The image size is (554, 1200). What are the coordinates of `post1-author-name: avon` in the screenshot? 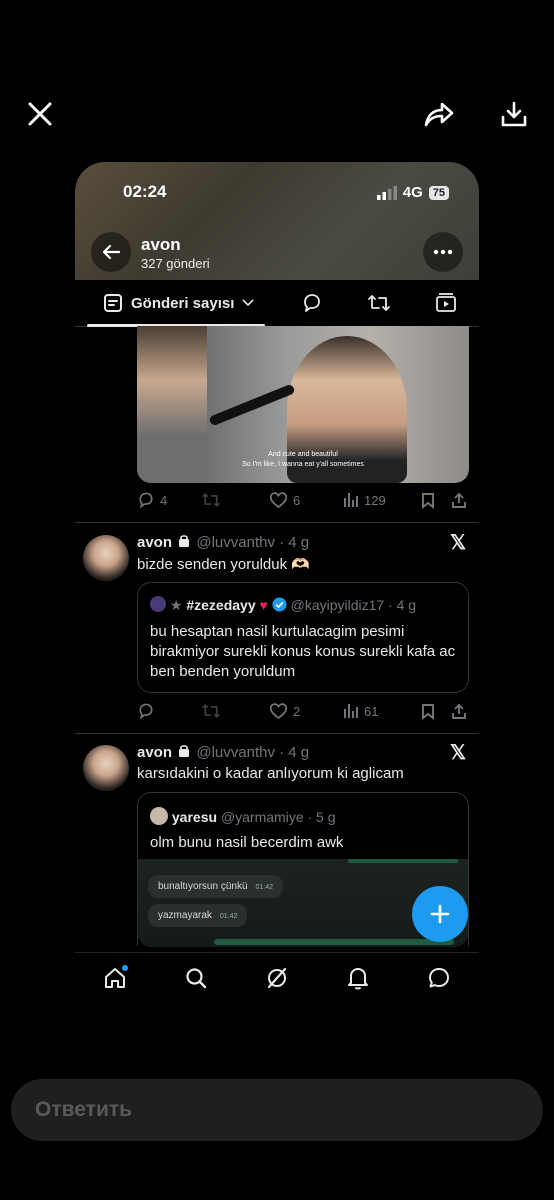 It's located at (154, 542).